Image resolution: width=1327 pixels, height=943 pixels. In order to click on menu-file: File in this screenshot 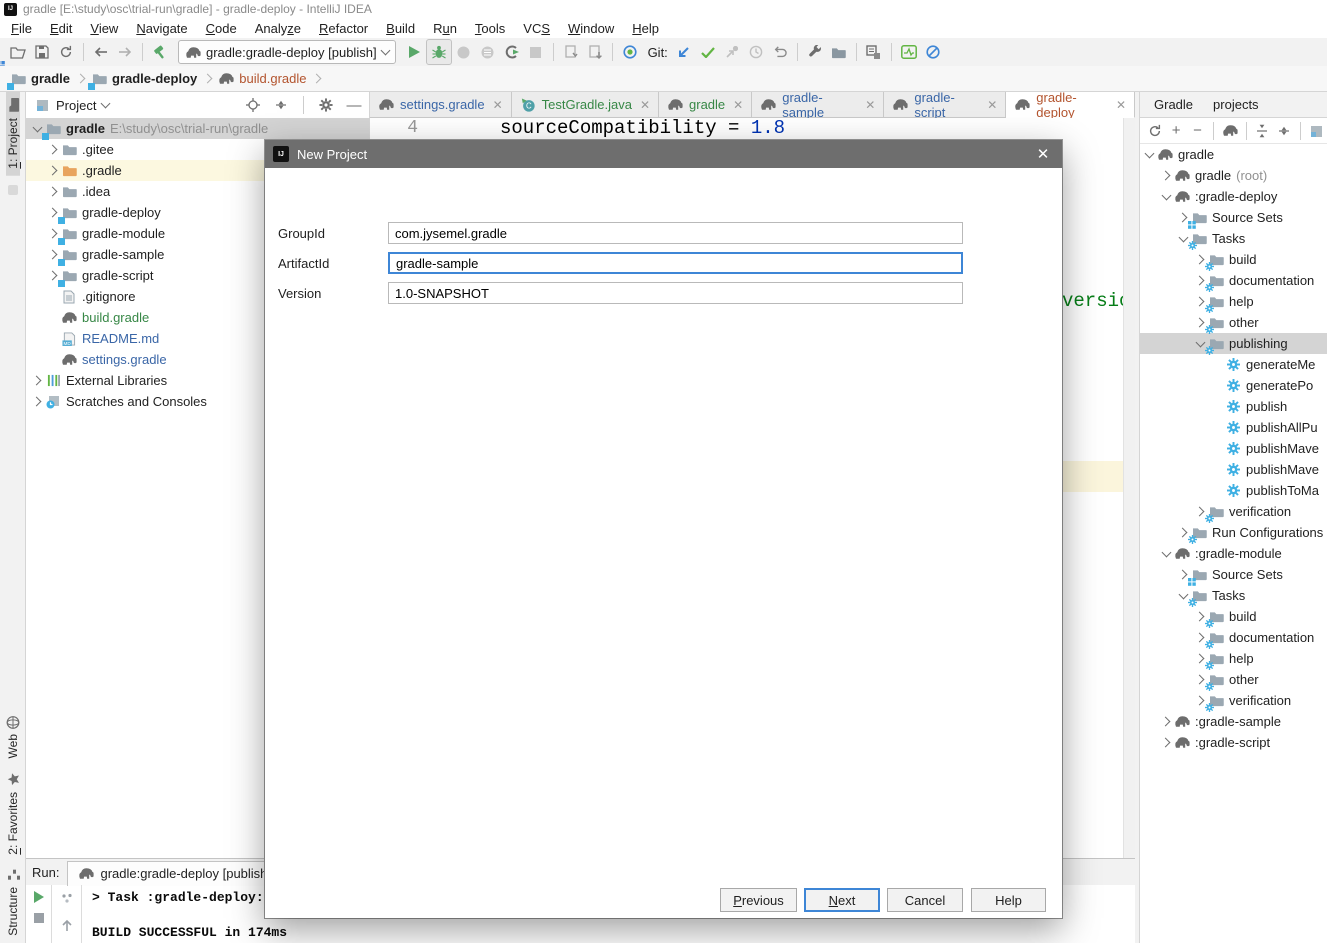, I will do `click(21, 28)`.